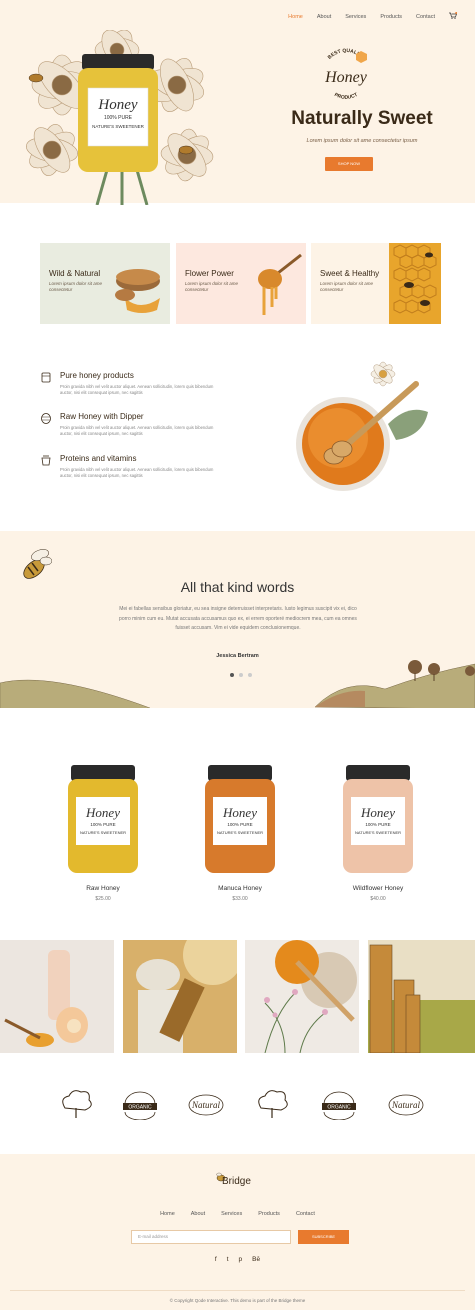  I want to click on nav-about: About, so click(324, 17).